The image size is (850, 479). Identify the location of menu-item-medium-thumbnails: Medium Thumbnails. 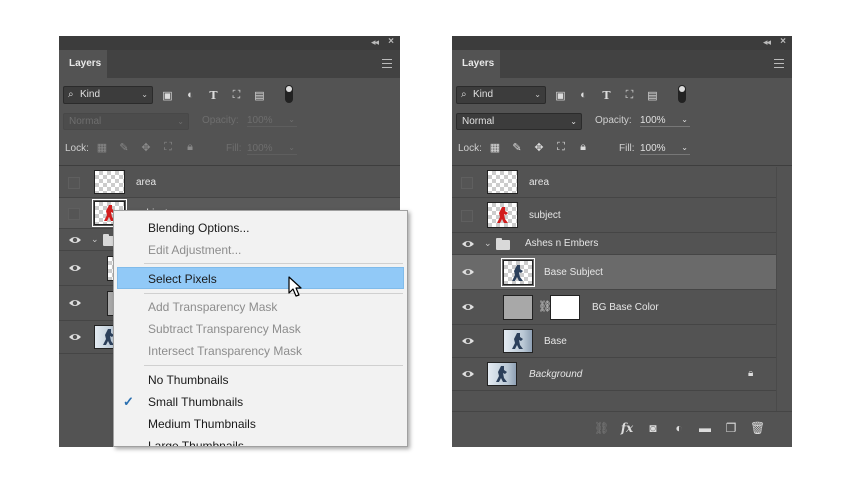
(260, 424).